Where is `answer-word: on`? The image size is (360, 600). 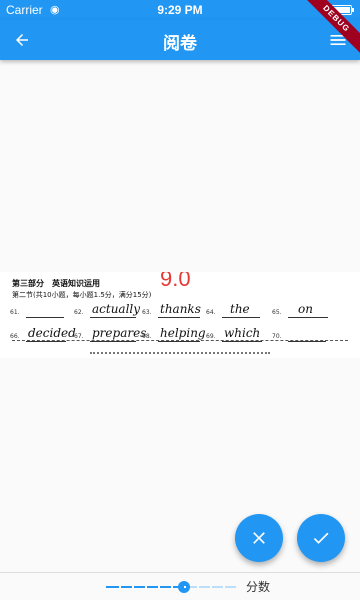
answer-word: on is located at coordinates (305, 309).